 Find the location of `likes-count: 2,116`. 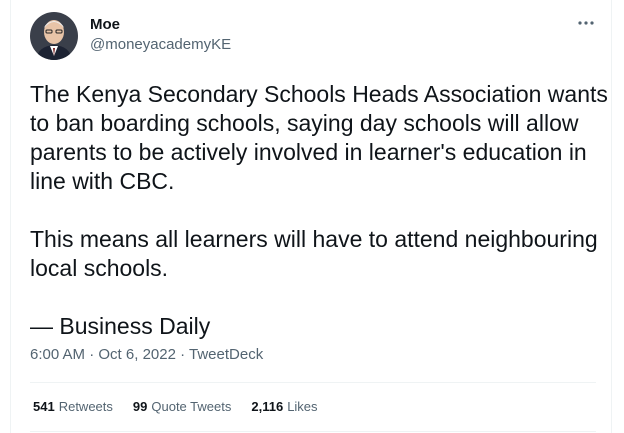

likes-count: 2,116 is located at coordinates (267, 406).